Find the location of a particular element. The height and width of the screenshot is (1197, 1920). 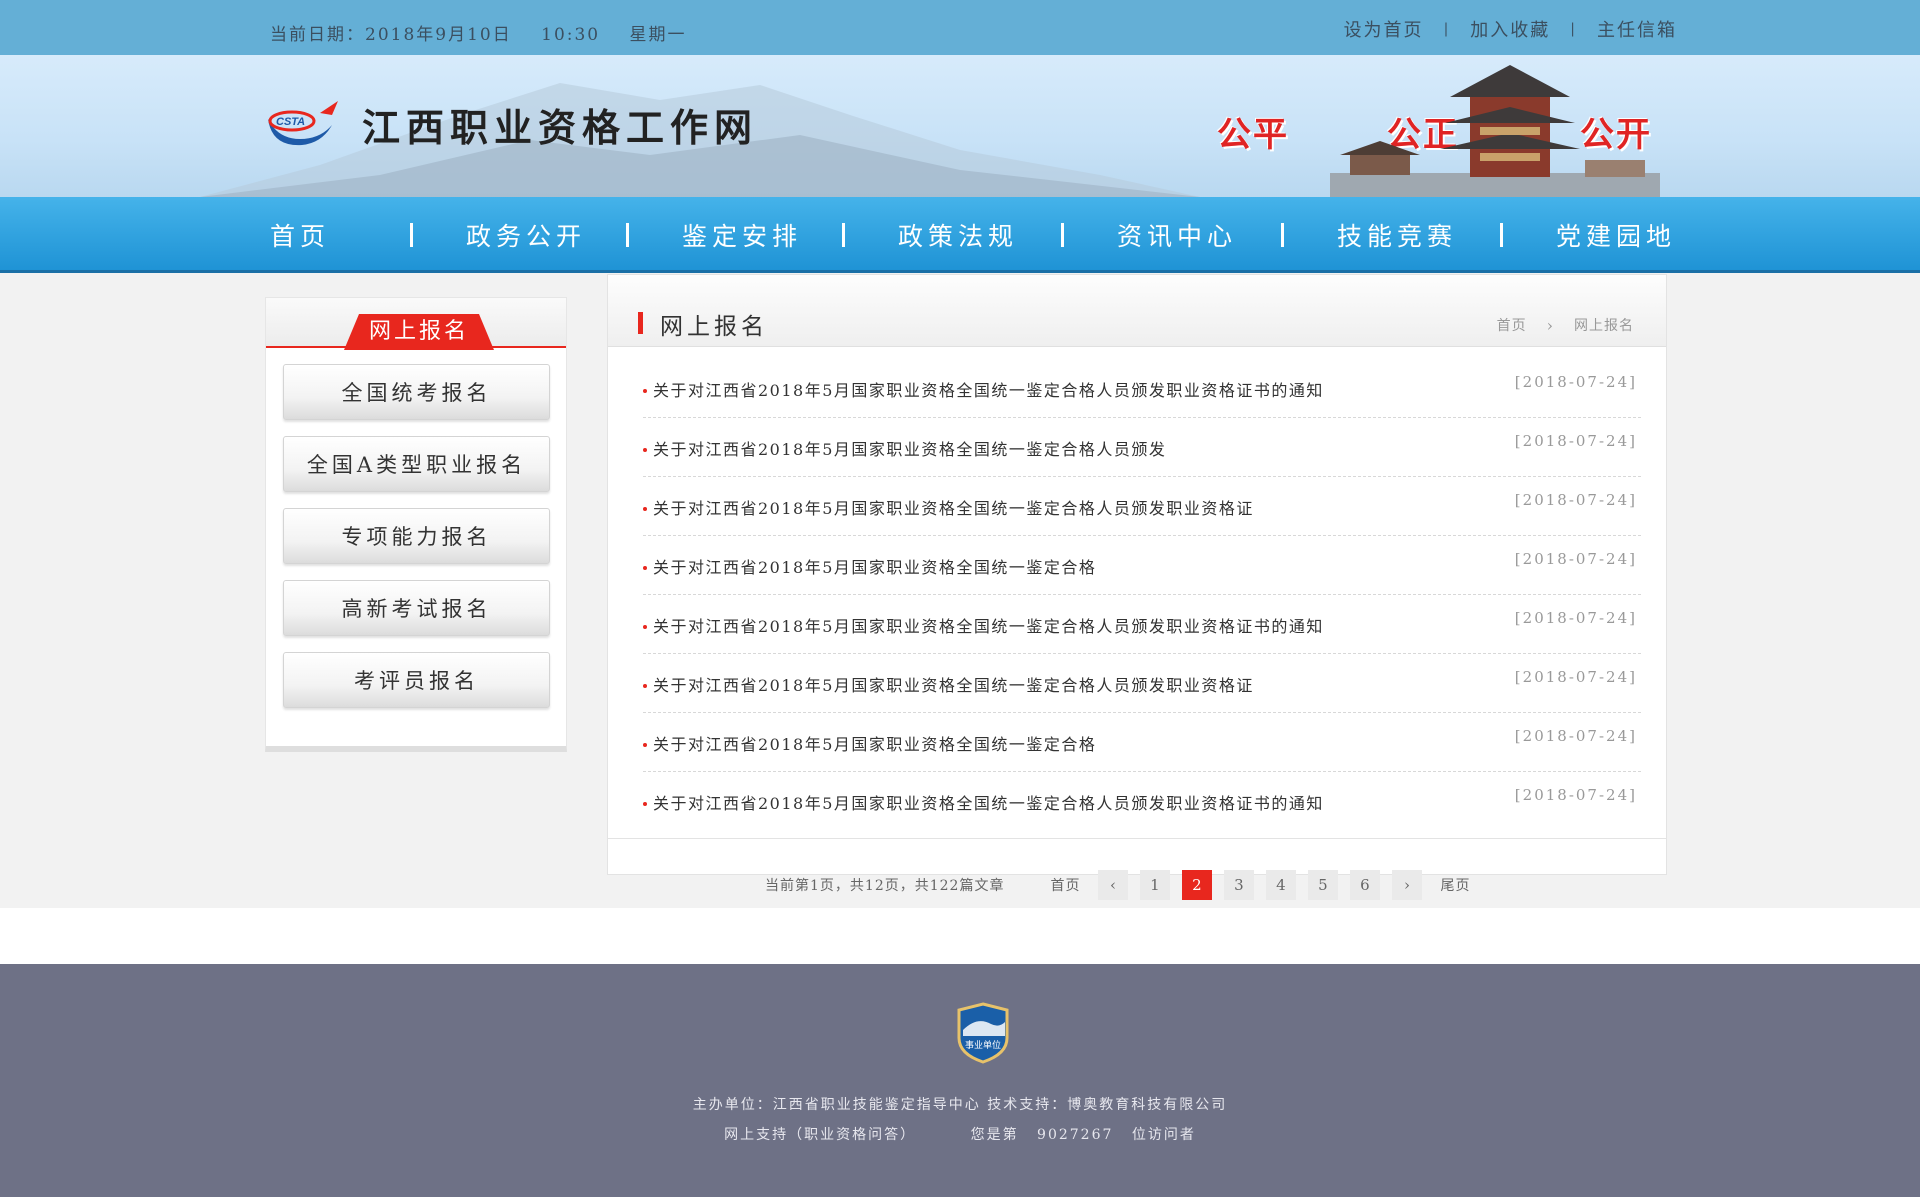

nav-item-appraisal-schedule: 鉴定安排 is located at coordinates (762, 235).